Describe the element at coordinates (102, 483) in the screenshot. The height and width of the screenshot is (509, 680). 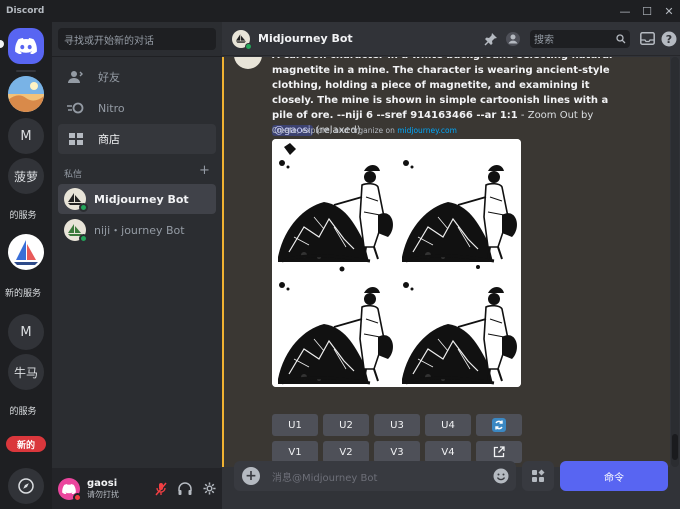
I see `username: gaosi` at that location.